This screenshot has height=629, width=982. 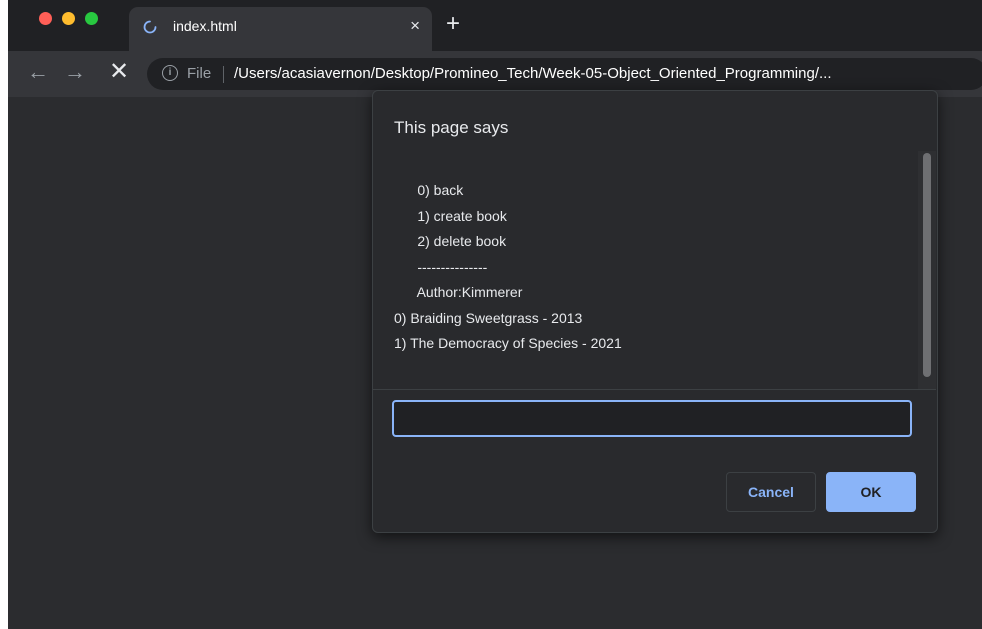 What do you see at coordinates (280, 29) in the screenshot?
I see `tab-index-html: index.html ×` at bounding box center [280, 29].